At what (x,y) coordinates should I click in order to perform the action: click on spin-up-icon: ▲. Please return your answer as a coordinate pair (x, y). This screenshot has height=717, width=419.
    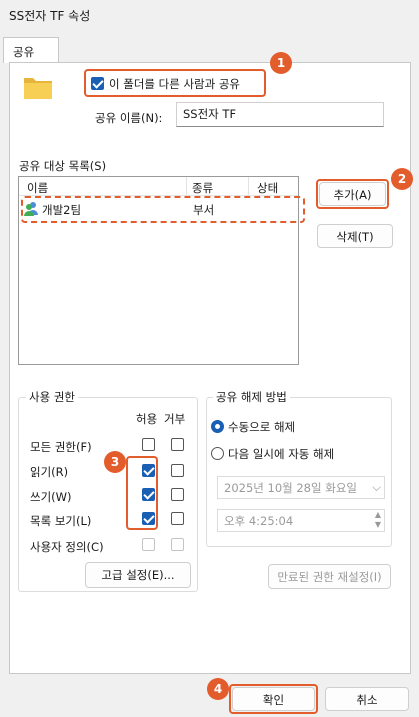
    Looking at the image, I should click on (377, 514).